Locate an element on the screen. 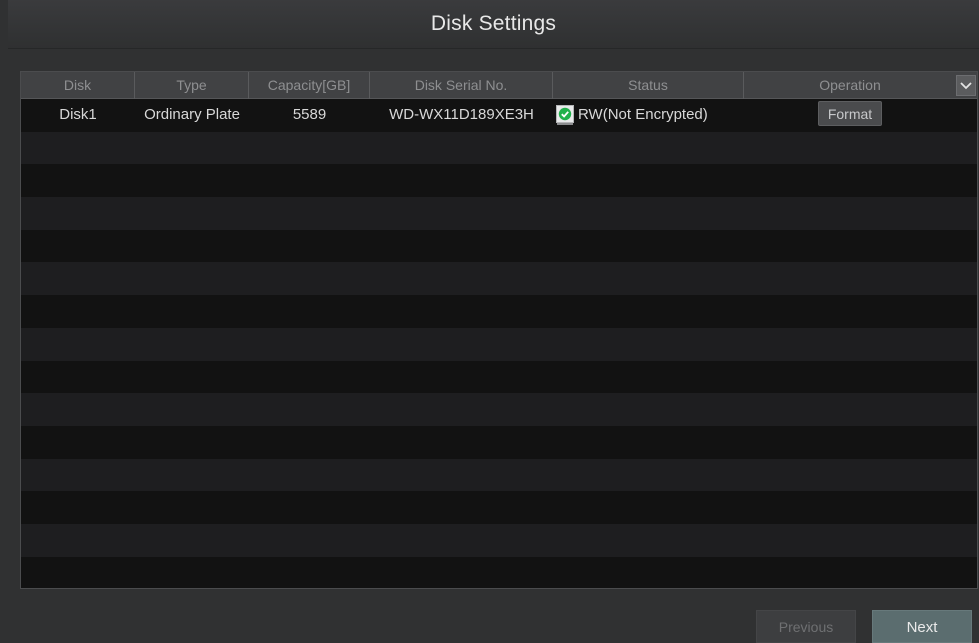 The height and width of the screenshot is (643, 979). disk-status: RW(Not Encrypted) is located at coordinates (650, 115).